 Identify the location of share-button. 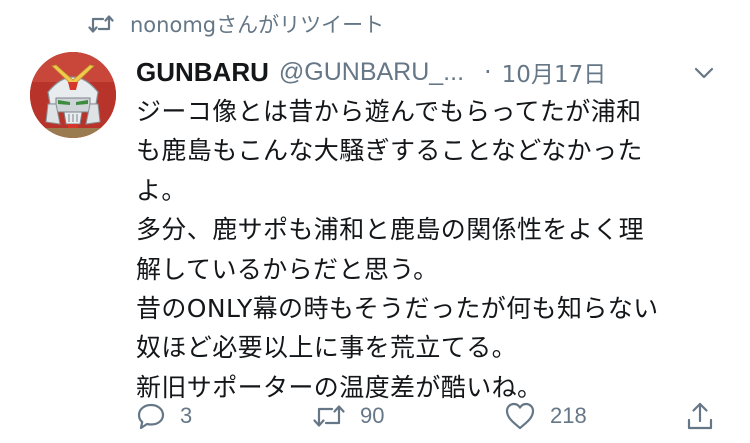
(700, 416).